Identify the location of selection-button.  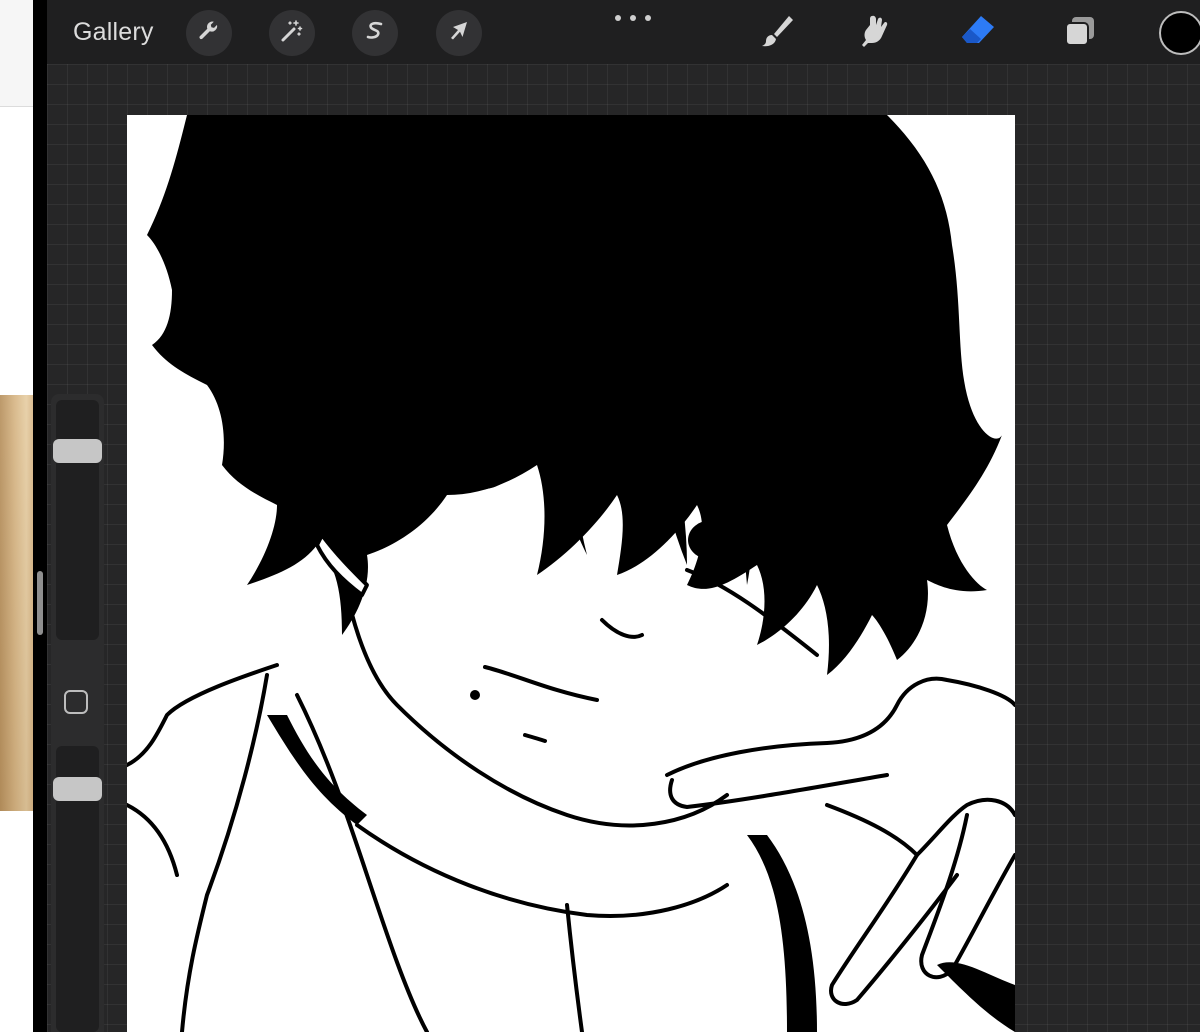
(375, 33).